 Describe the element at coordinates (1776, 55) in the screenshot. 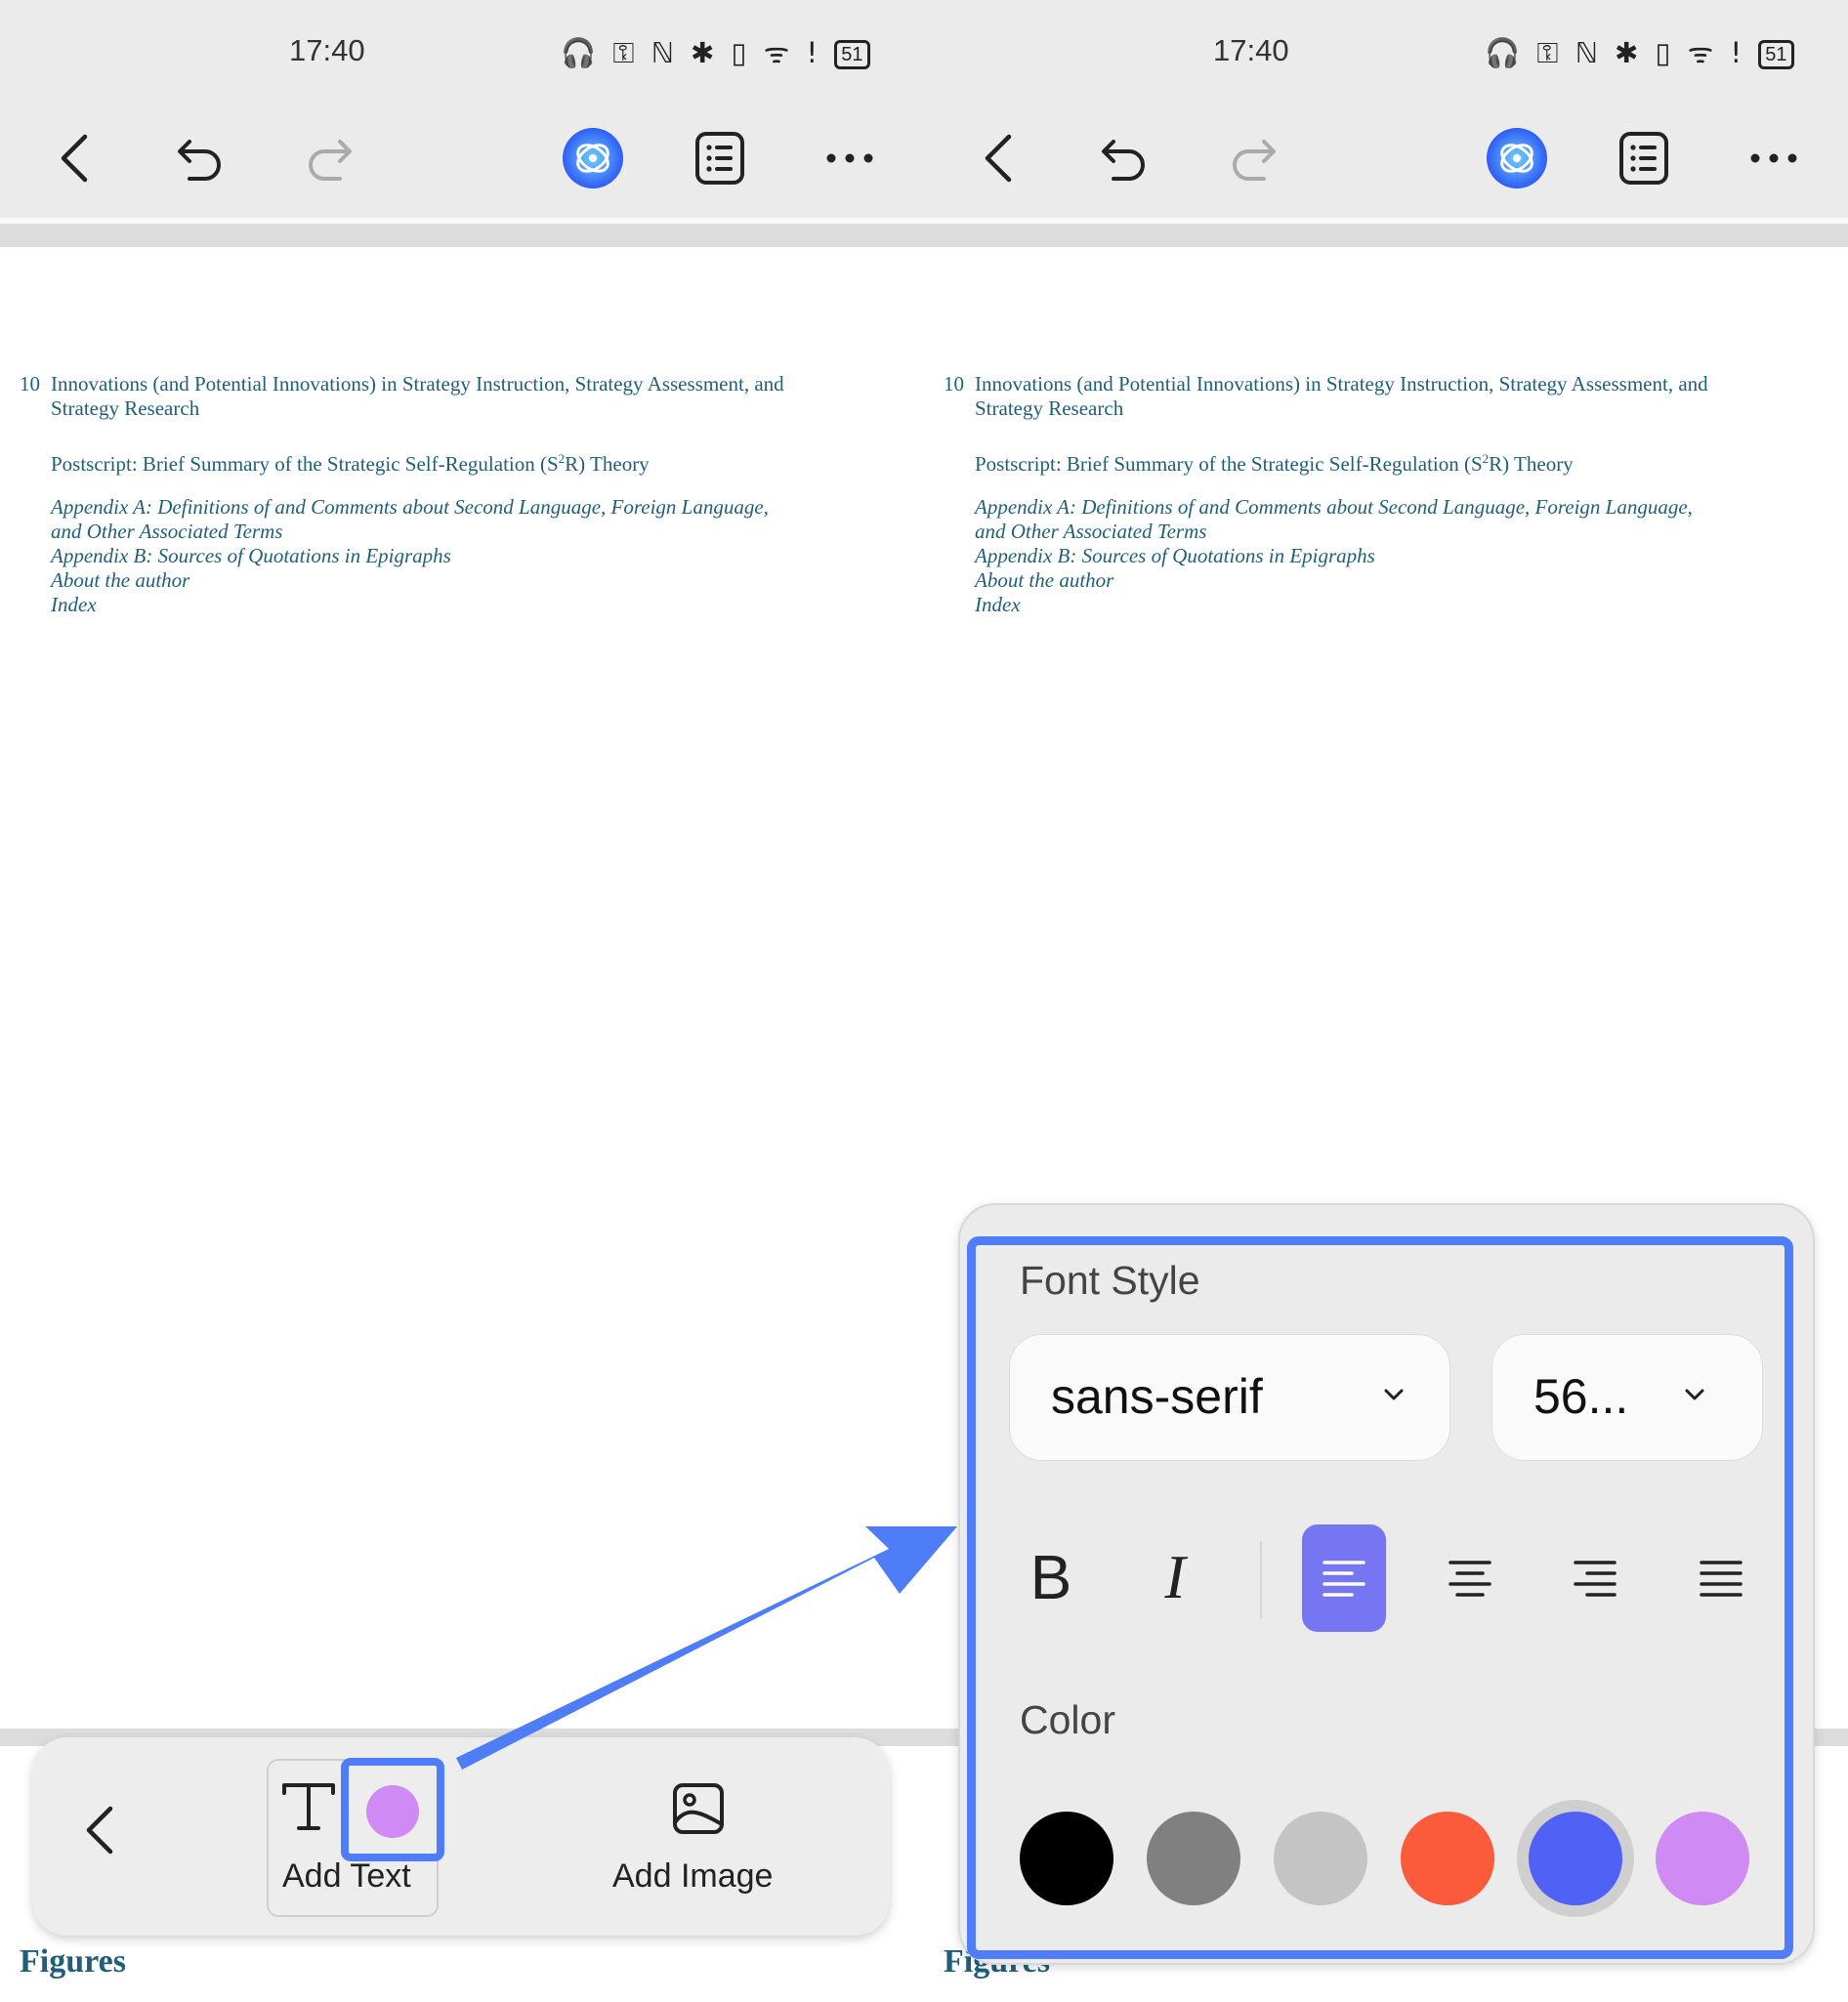

I see `battery-icon-right: 51` at that location.